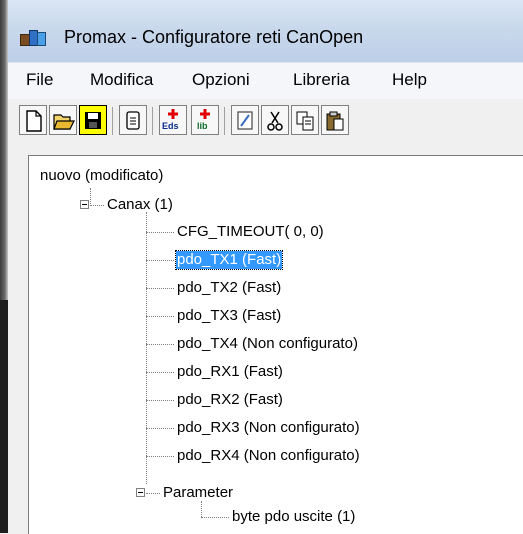 Image resolution: width=523 pixels, height=534 pixels. I want to click on tree-root-node: nuovo (modificato), so click(101, 176).